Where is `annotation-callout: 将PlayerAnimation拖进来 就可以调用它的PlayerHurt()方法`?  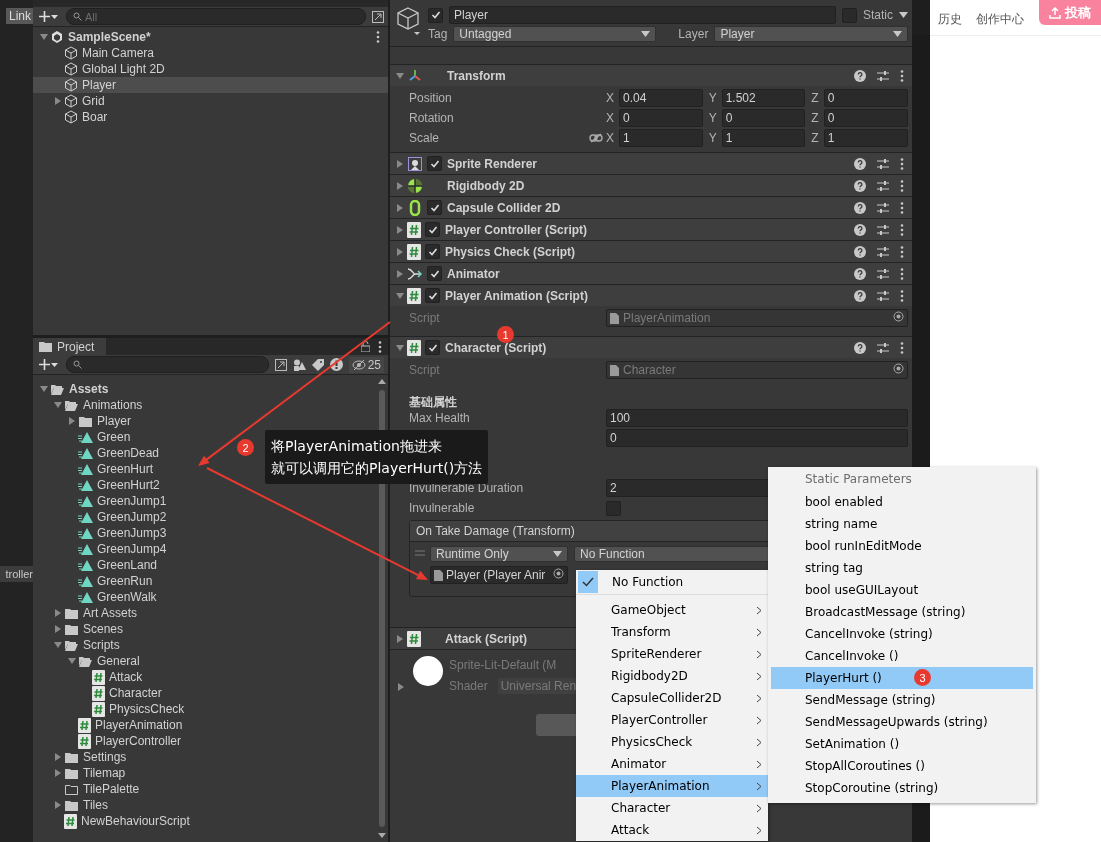
annotation-callout: 将PlayerAnimation拖进来 就可以调用它的PlayerHurt()方法 is located at coordinates (377, 457).